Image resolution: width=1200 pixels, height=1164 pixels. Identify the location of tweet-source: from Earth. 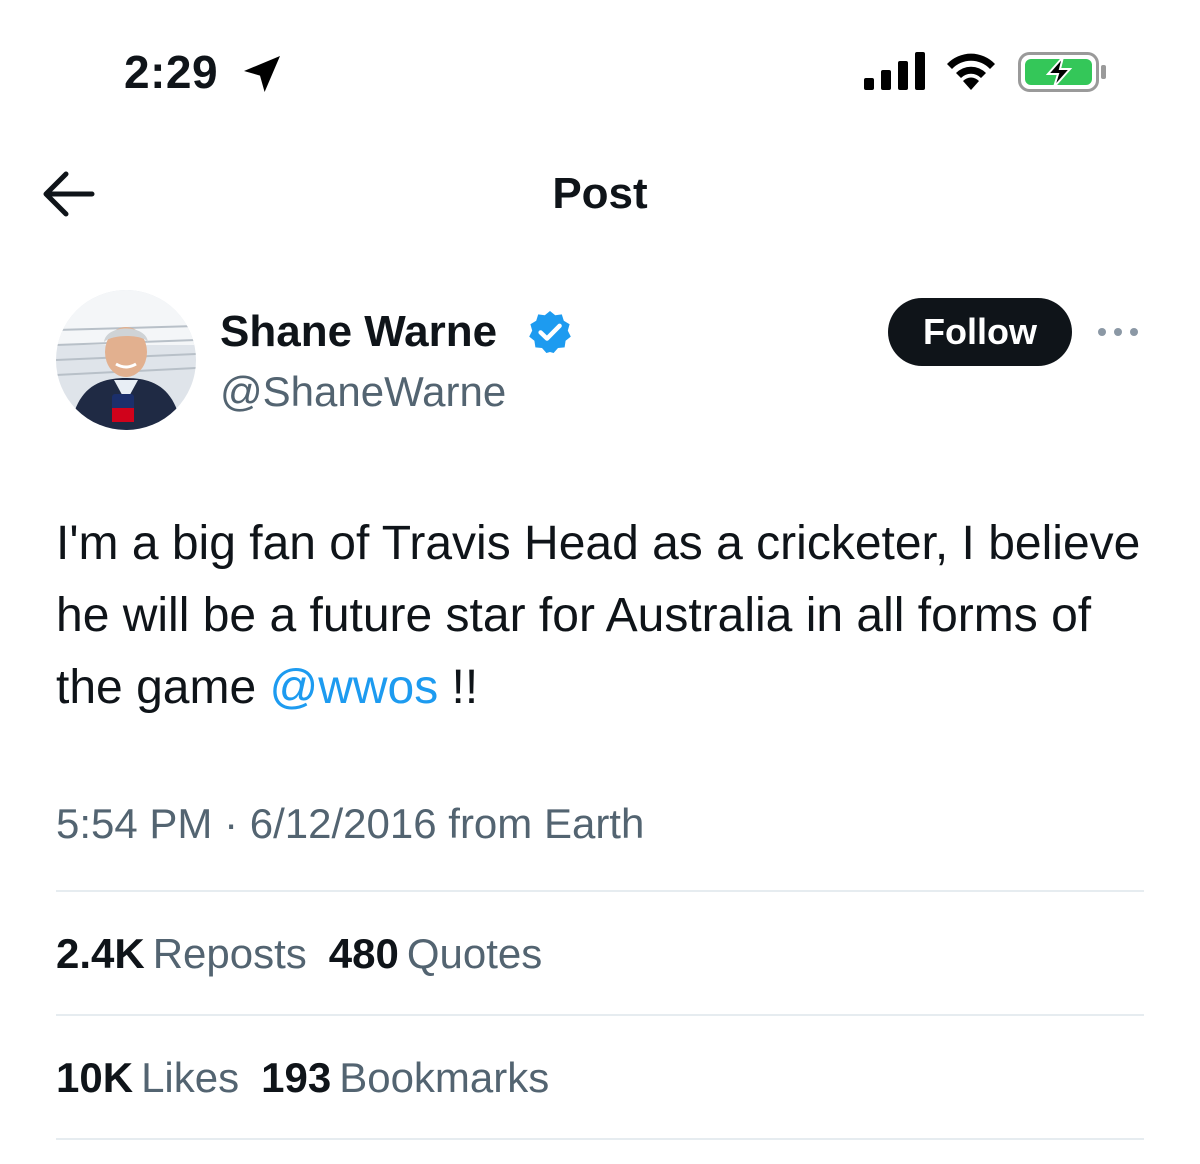
(540, 823).